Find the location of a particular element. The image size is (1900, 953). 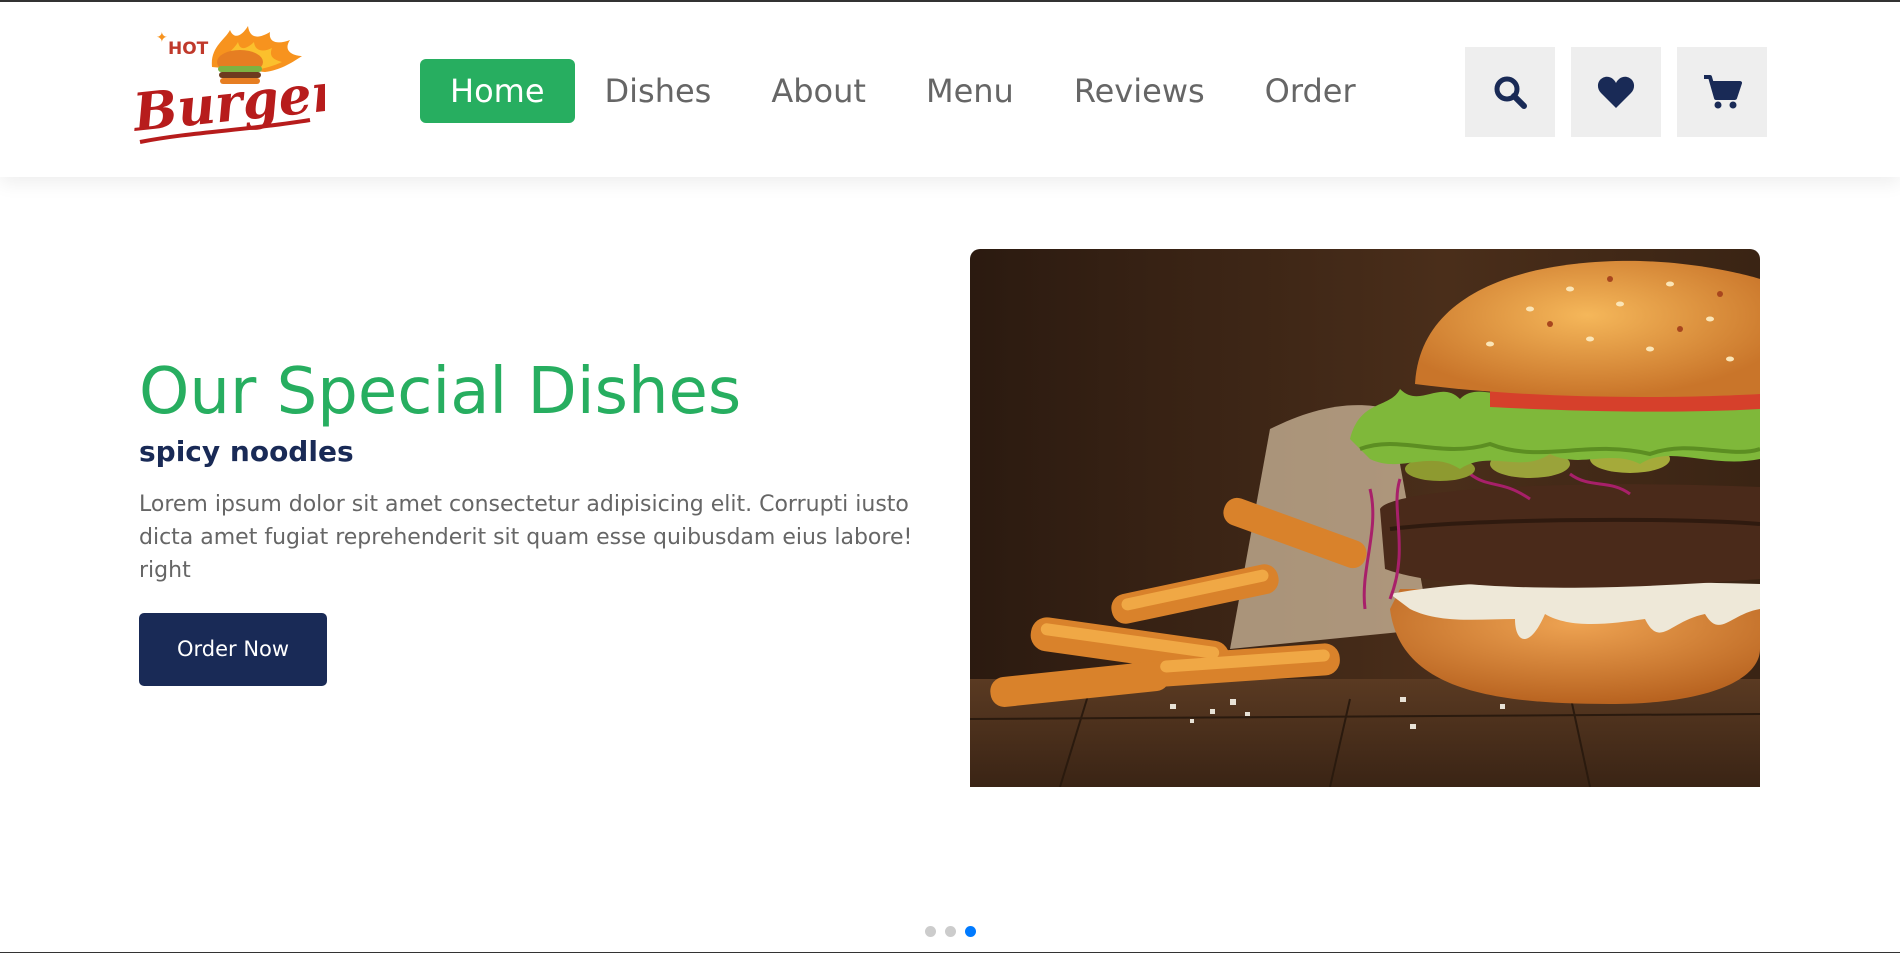

header-icons is located at coordinates (1616, 92).